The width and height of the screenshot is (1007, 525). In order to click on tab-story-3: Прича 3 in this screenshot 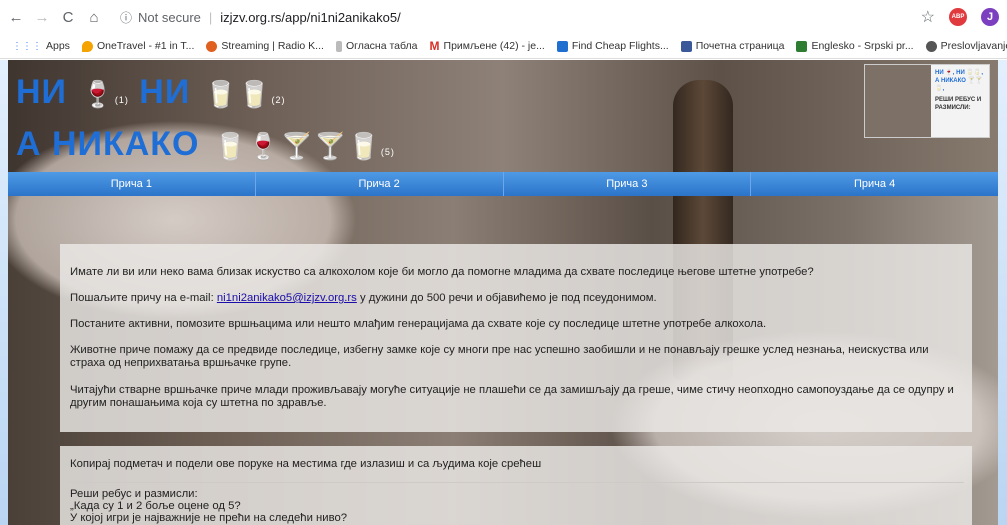, I will do `click(628, 184)`.